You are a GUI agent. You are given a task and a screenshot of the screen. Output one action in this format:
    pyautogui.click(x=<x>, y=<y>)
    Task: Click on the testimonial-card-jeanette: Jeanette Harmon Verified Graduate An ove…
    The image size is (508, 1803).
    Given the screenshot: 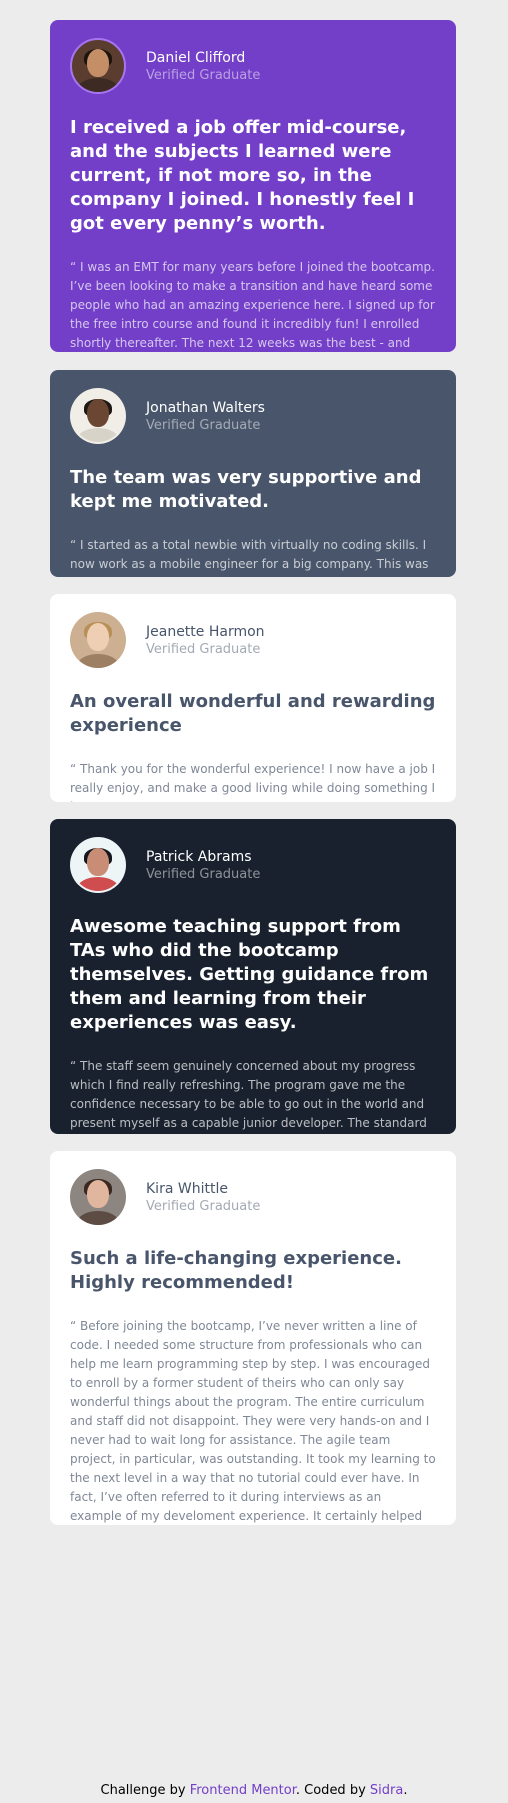 What is the action you would take?
    pyautogui.click(x=253, y=698)
    